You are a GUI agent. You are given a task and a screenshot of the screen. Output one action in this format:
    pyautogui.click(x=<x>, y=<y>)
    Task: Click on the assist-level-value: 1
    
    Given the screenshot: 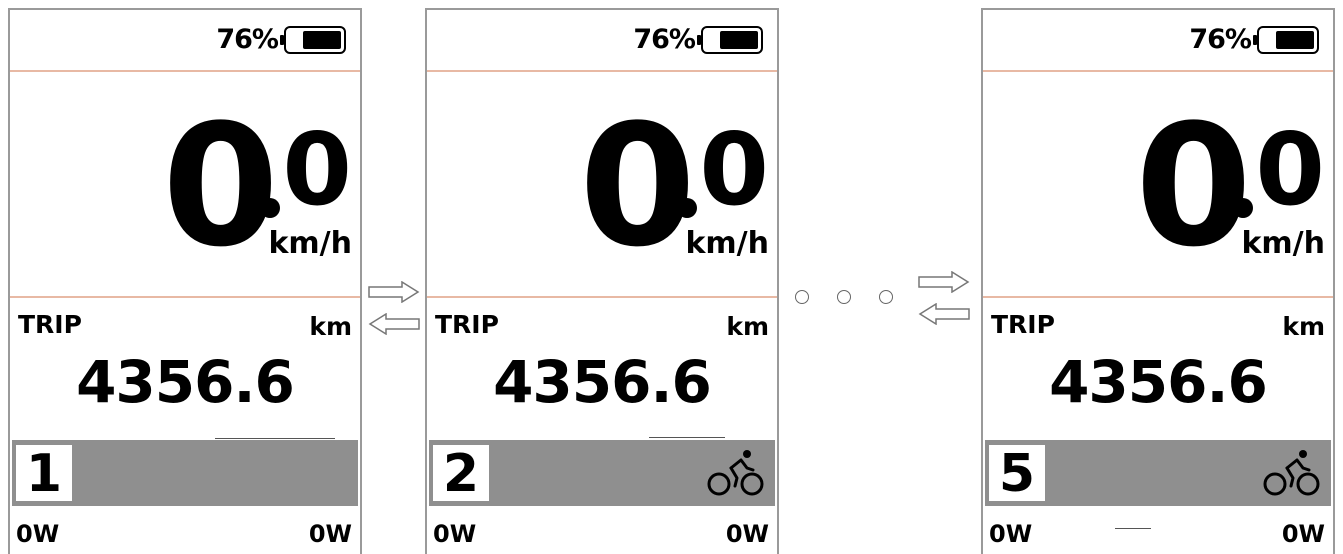 What is the action you would take?
    pyautogui.click(x=44, y=474)
    